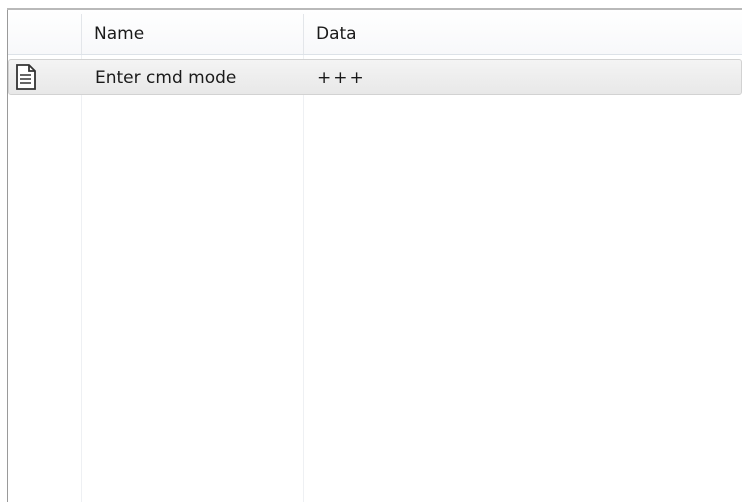 Image resolution: width=742 pixels, height=502 pixels. I want to click on column-header-icon, so click(44, 32).